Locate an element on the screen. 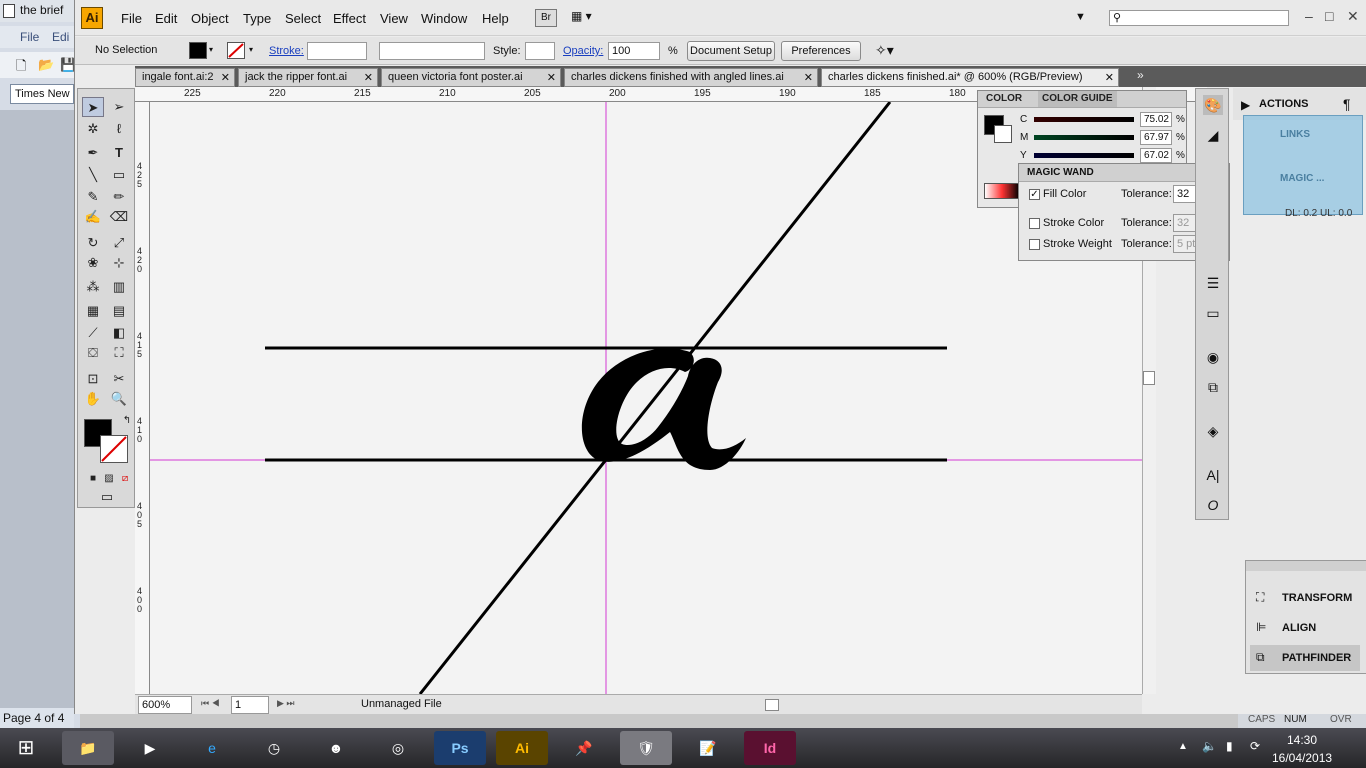 This screenshot has height=768, width=1366. blend-icon: ◧ is located at coordinates (119, 333).